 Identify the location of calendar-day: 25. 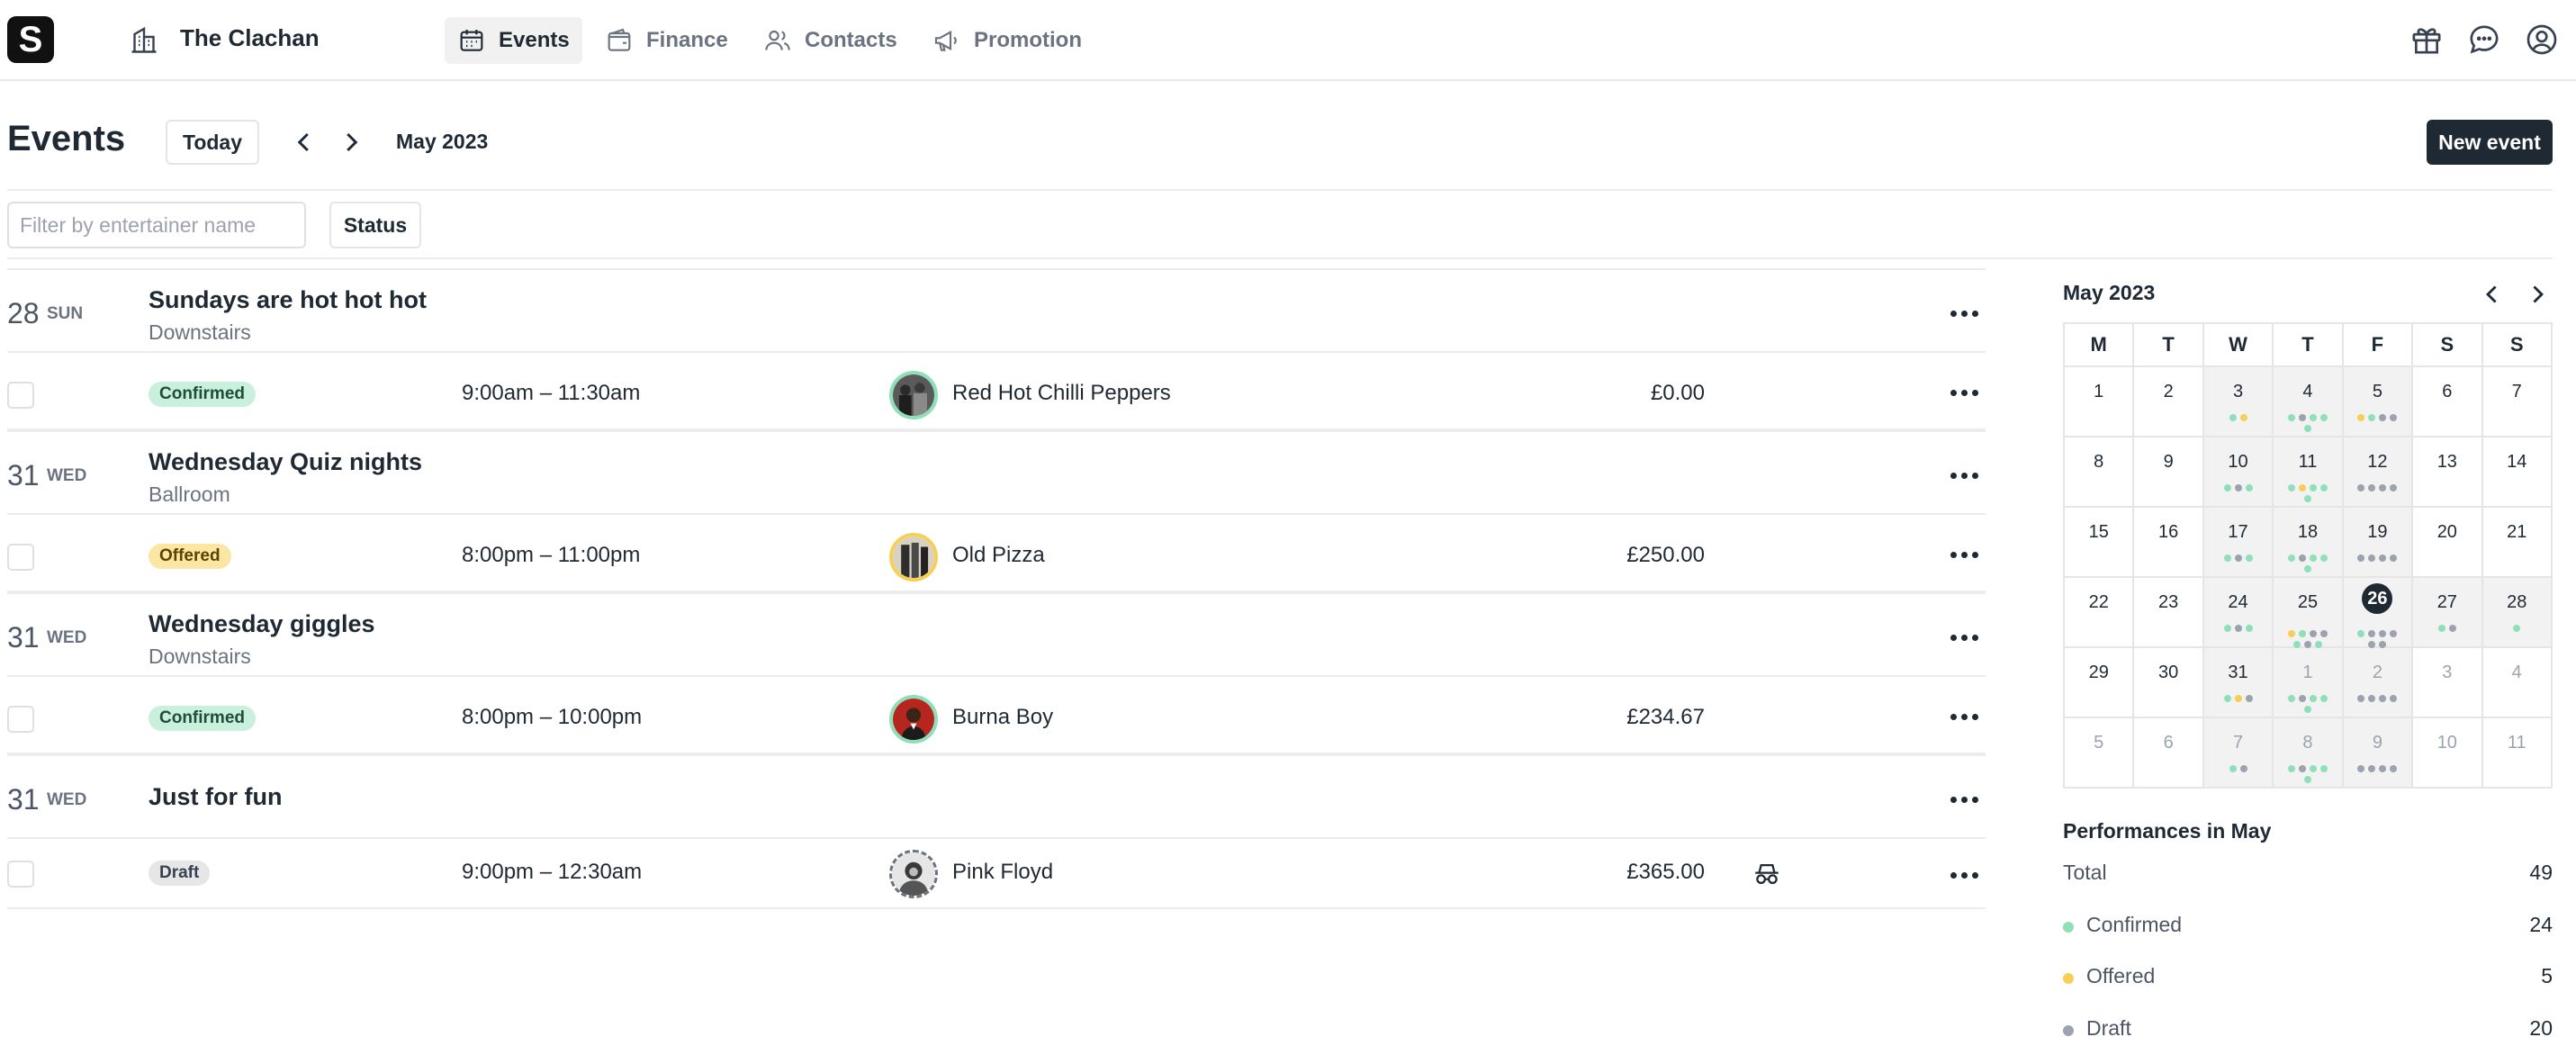
(2309, 613).